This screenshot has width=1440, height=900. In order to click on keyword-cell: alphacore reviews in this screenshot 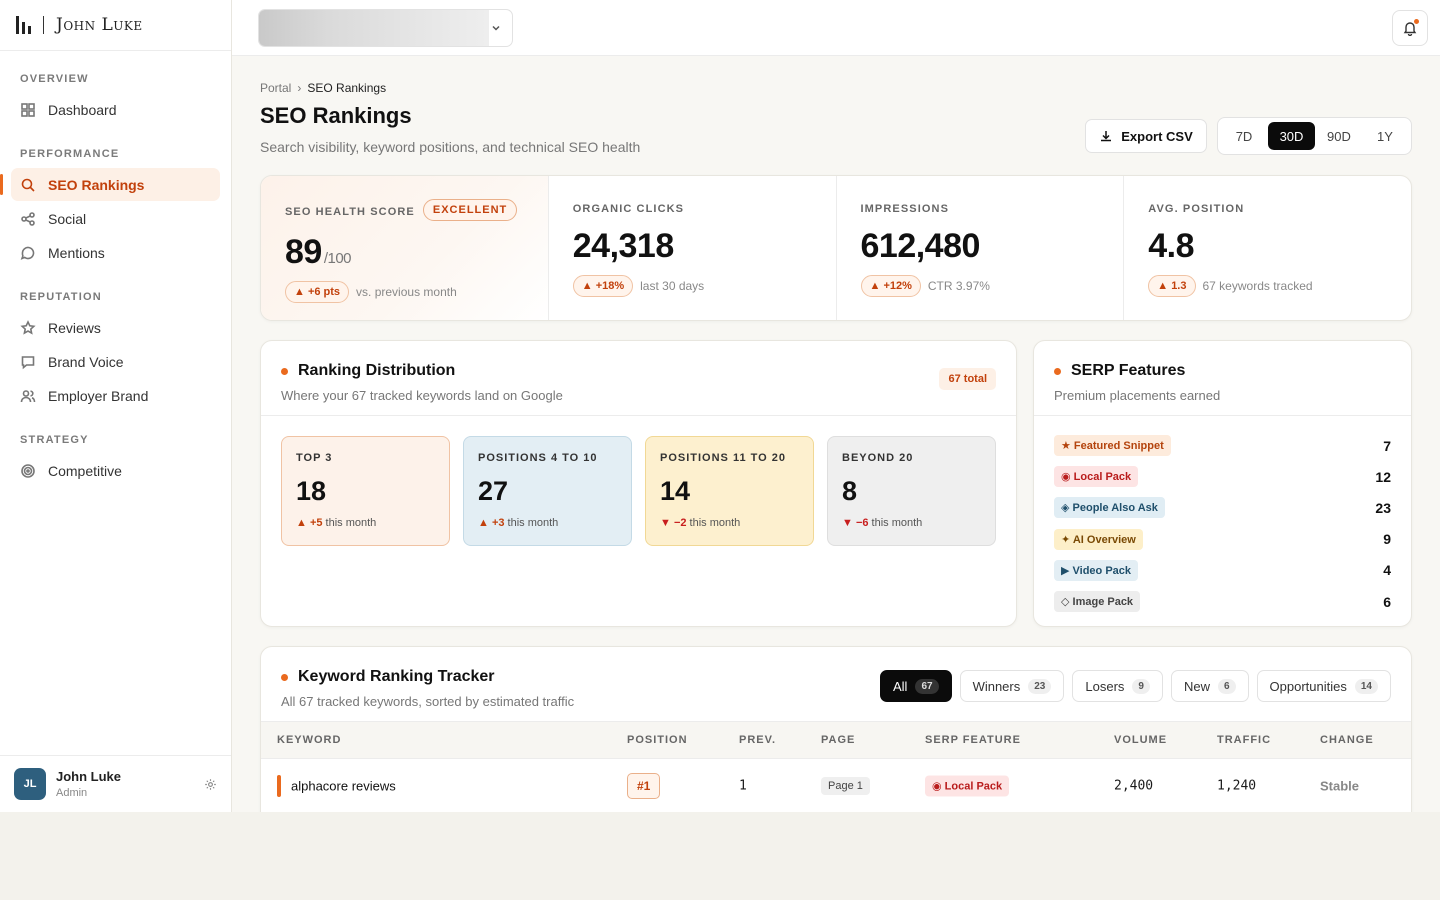, I will do `click(343, 786)`.